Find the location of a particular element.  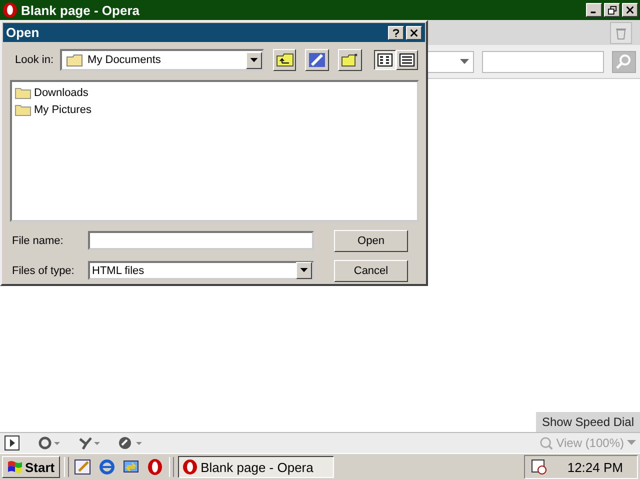

quick-launch-editor-icon is located at coordinates (82, 467).